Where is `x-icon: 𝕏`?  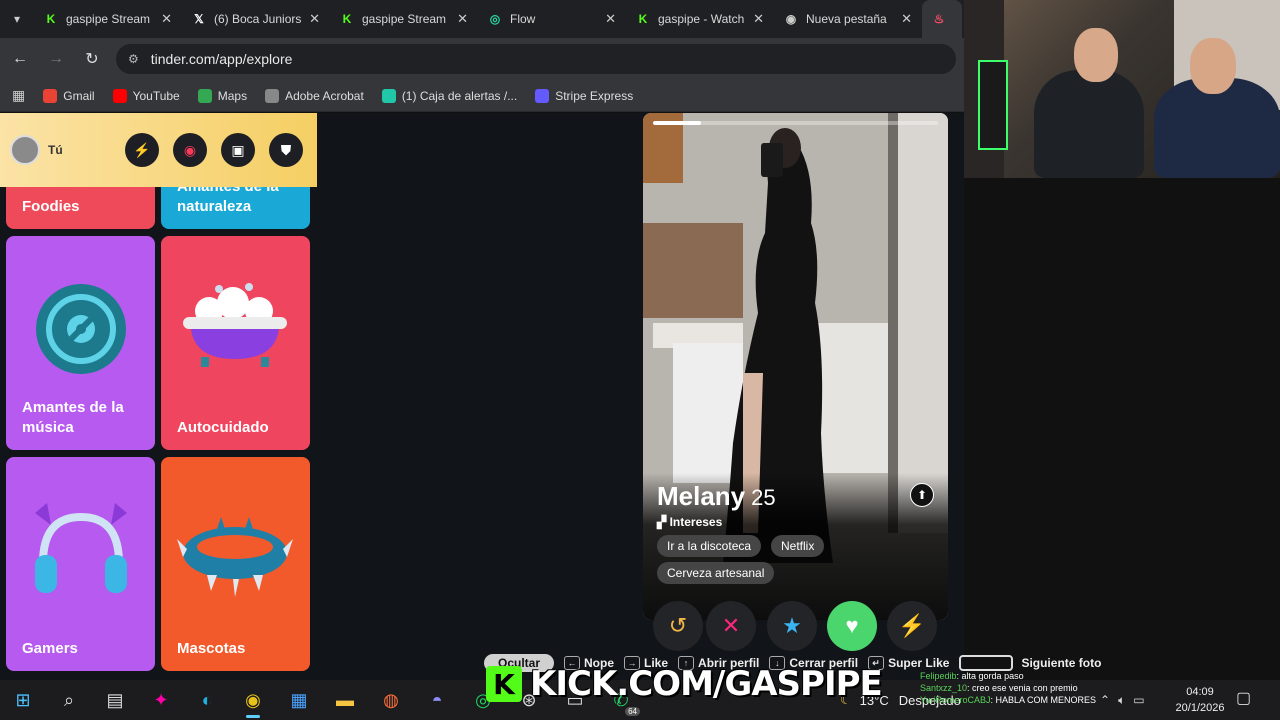 x-icon: 𝕏 is located at coordinates (199, 19).